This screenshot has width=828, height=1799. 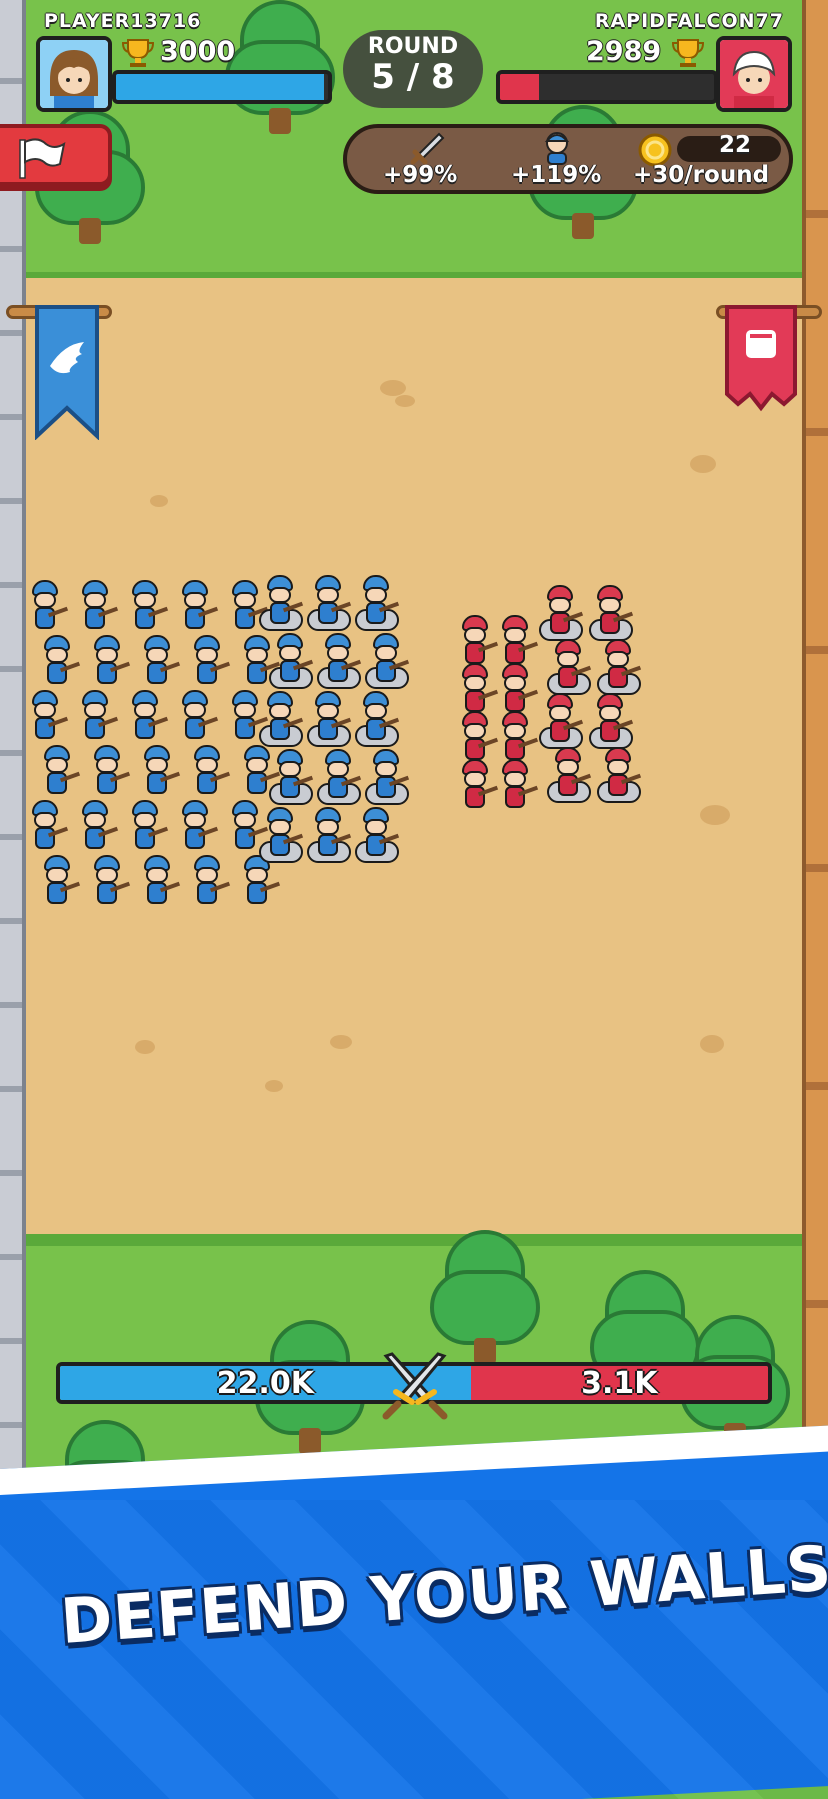 I want to click on opponent-name: RAPIDFALCON77, so click(x=689, y=21).